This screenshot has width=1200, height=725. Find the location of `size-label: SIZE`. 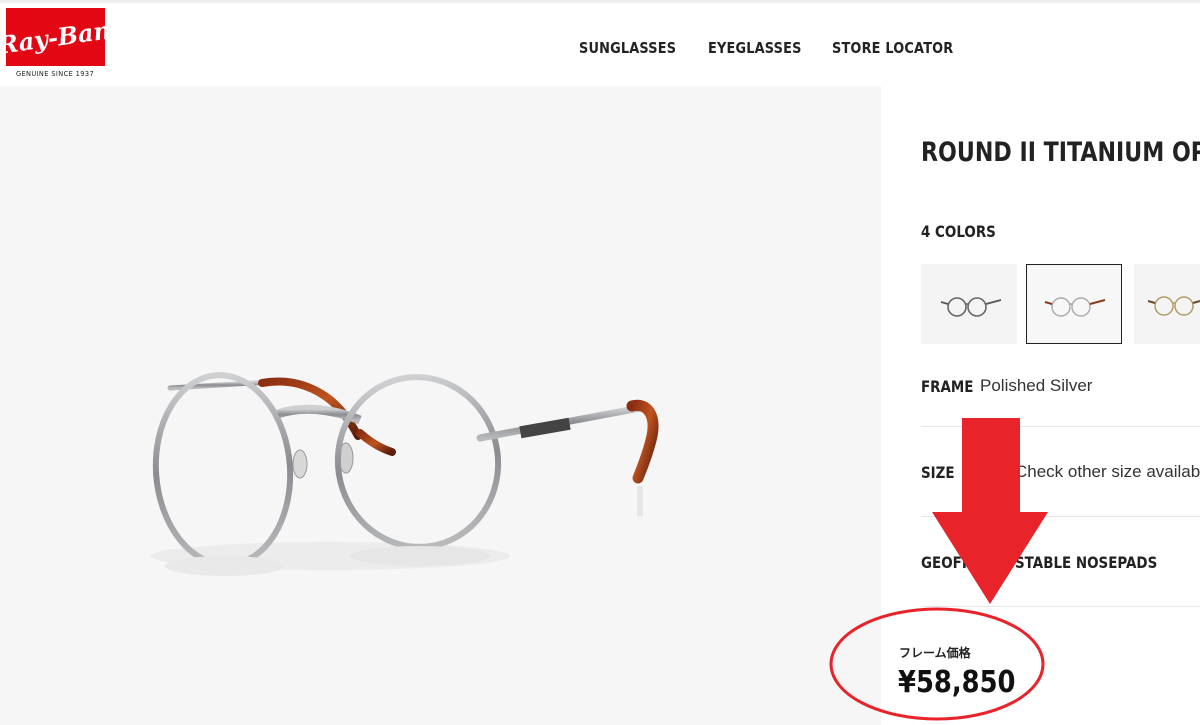

size-label: SIZE is located at coordinates (938, 472).